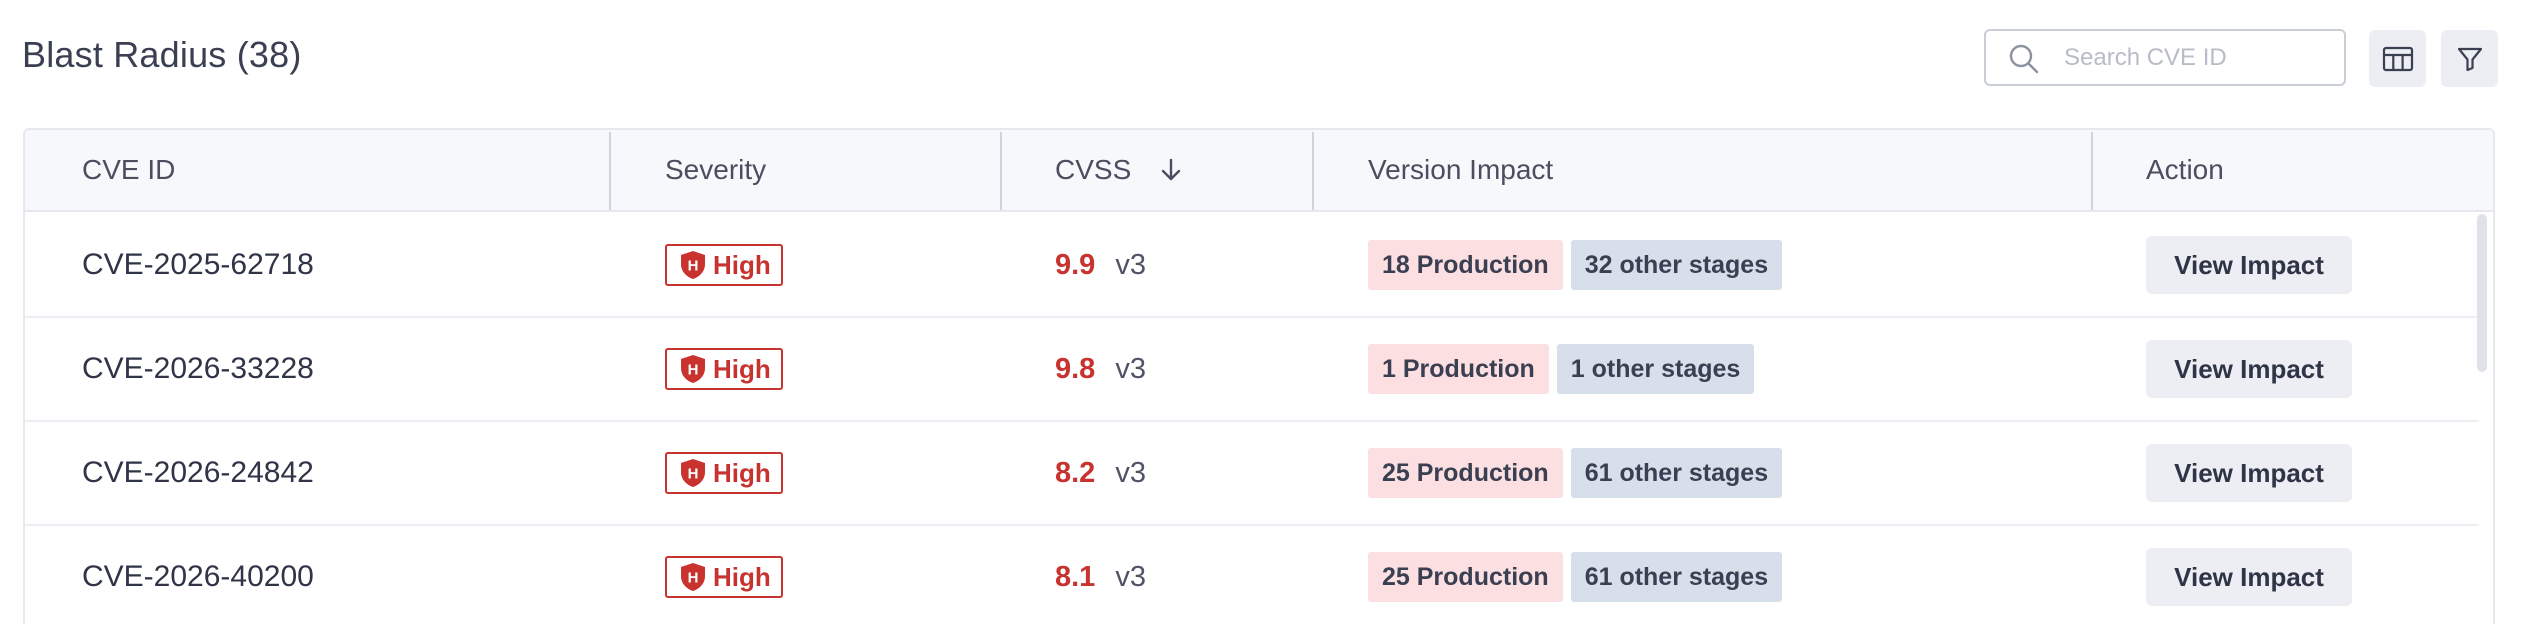  What do you see at coordinates (2482, 293) in the screenshot?
I see `scrollbar-thumb` at bounding box center [2482, 293].